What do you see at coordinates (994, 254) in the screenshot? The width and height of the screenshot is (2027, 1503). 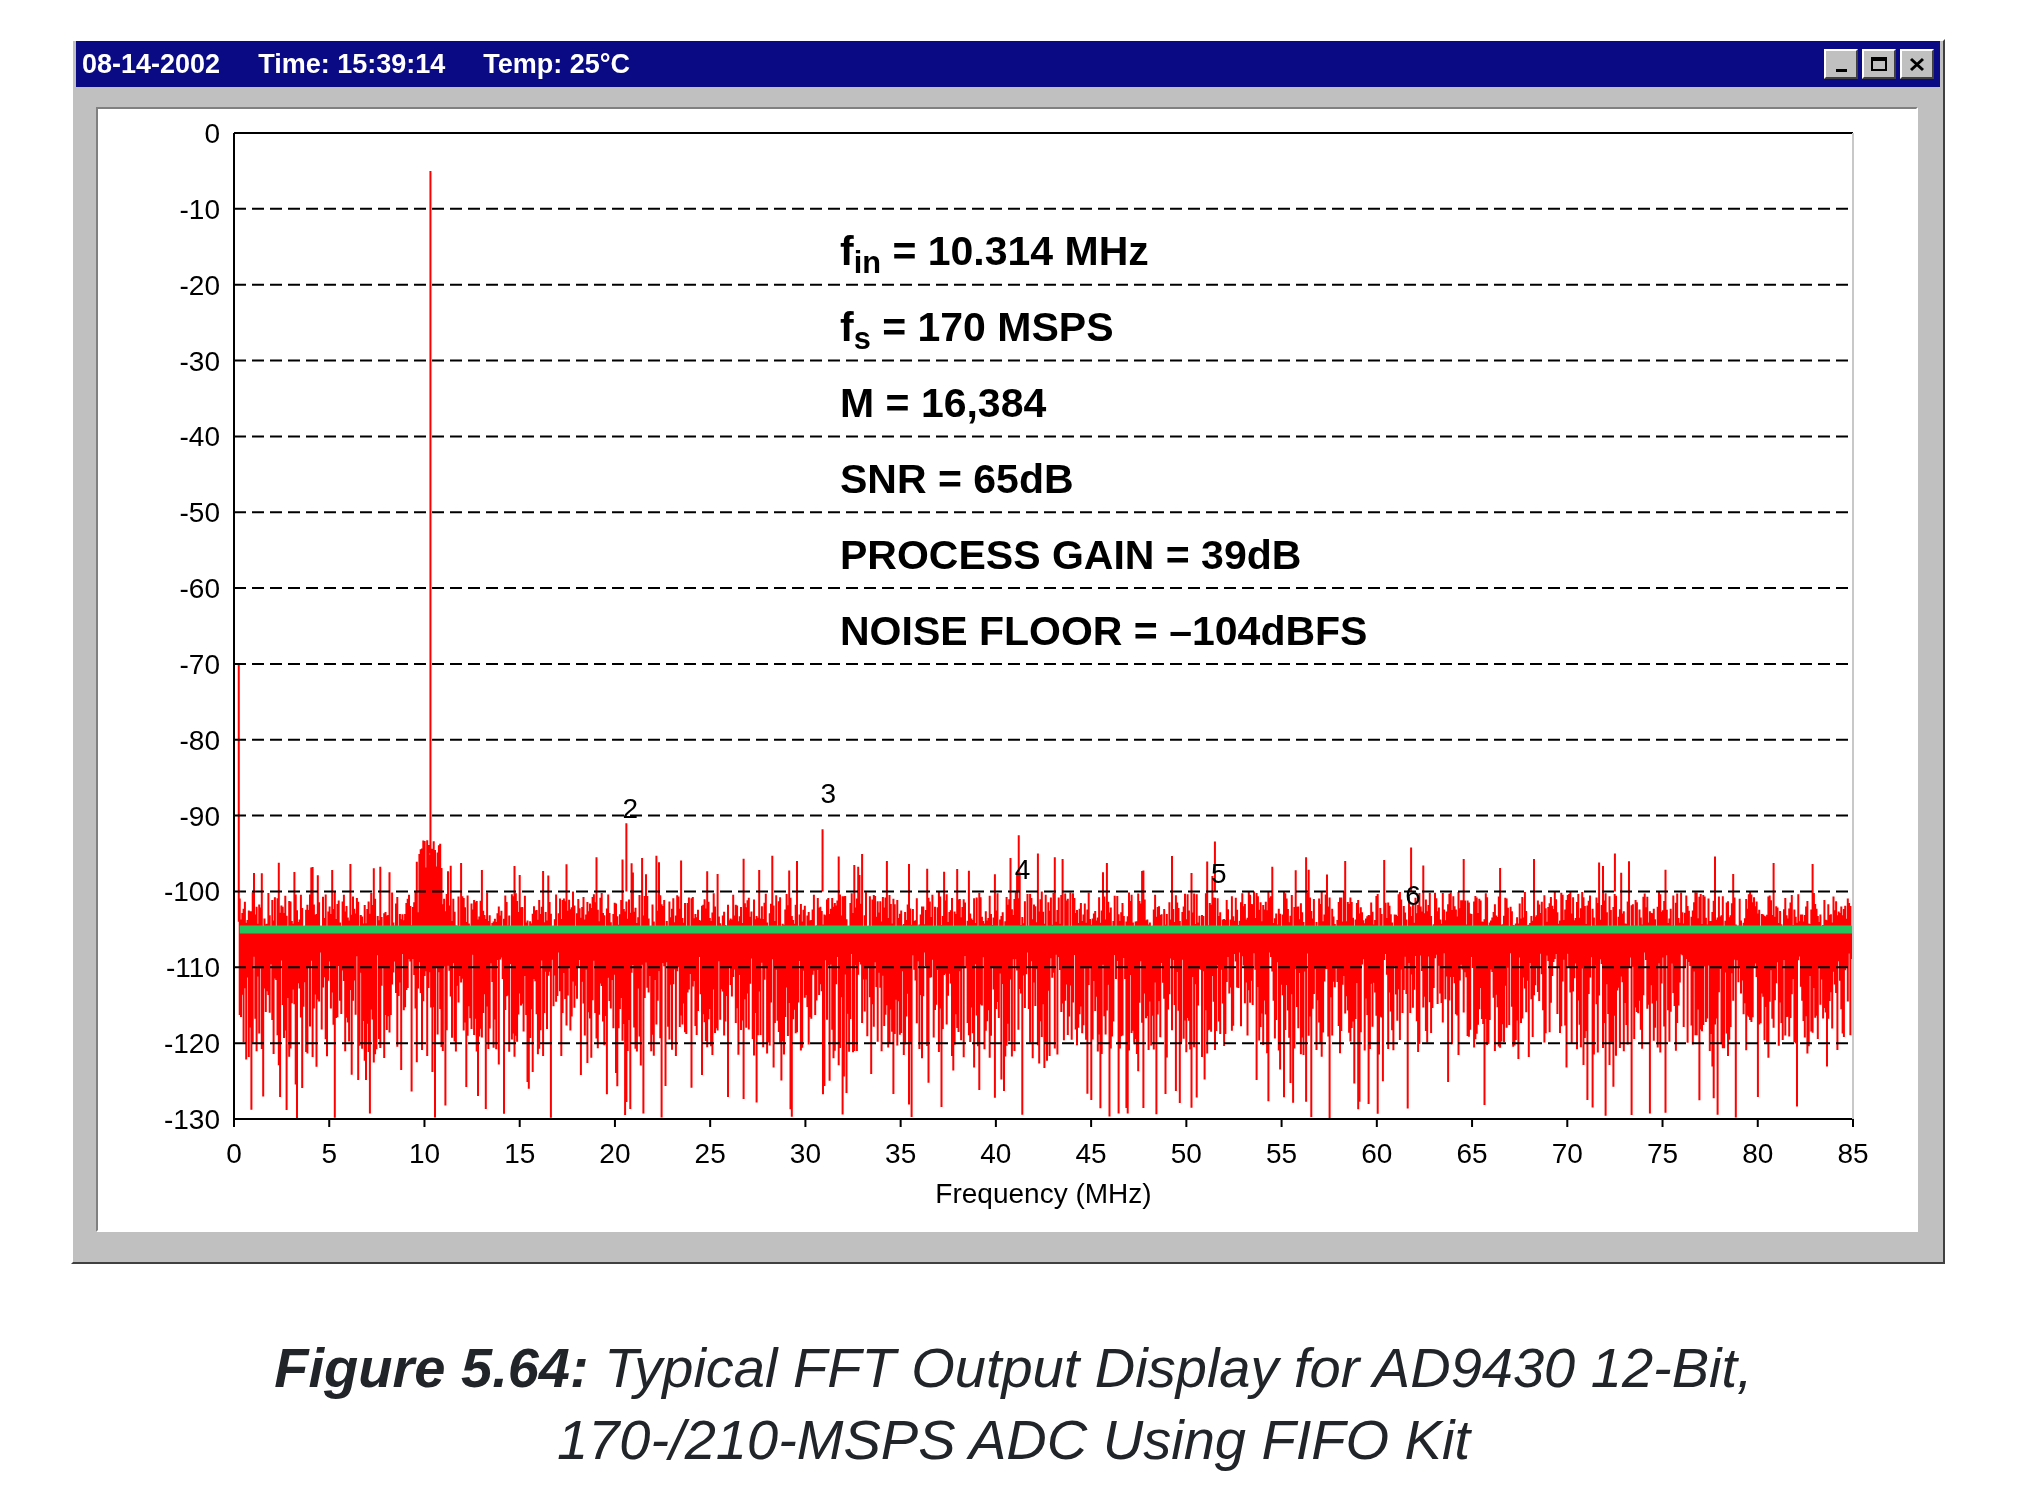 I see `stat-text: f$_{in}$ = 10.314 MHz` at bounding box center [994, 254].